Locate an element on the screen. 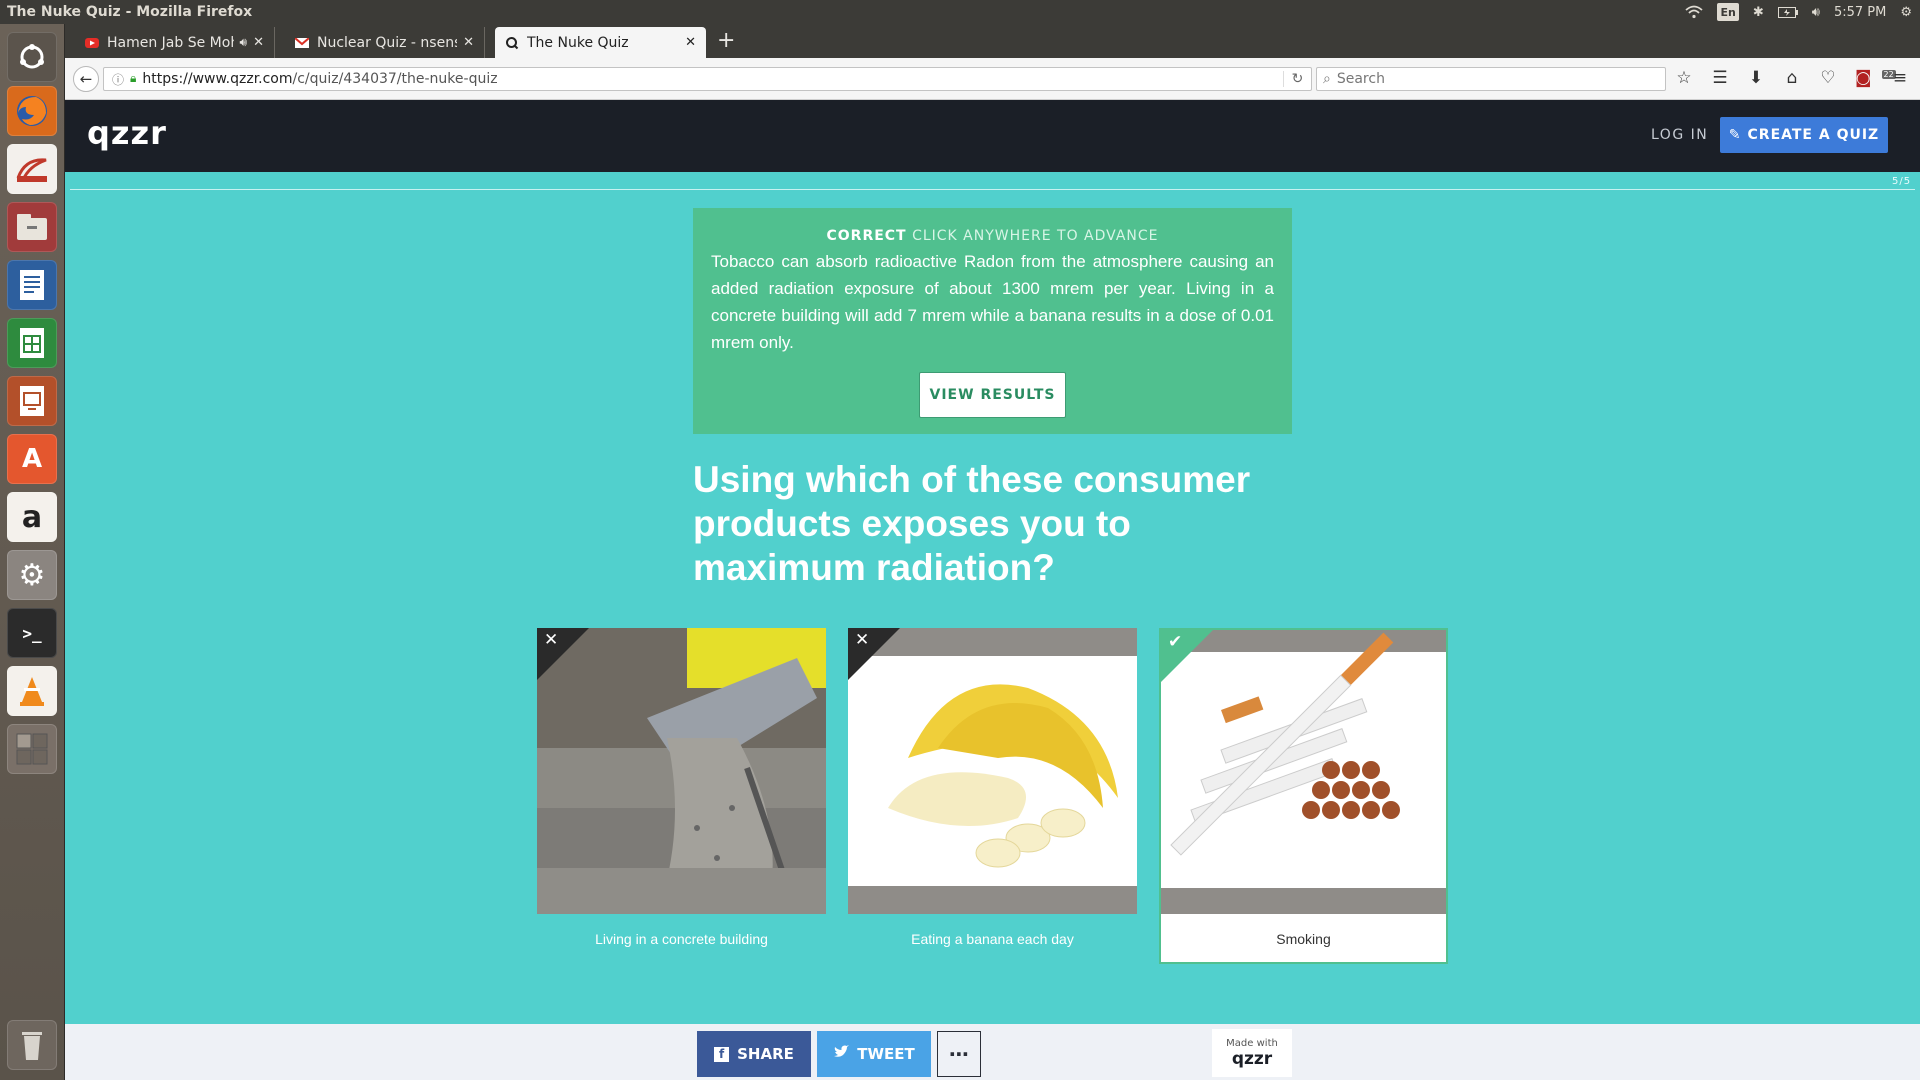  search-bar: ⌕ Search is located at coordinates (1491, 79).